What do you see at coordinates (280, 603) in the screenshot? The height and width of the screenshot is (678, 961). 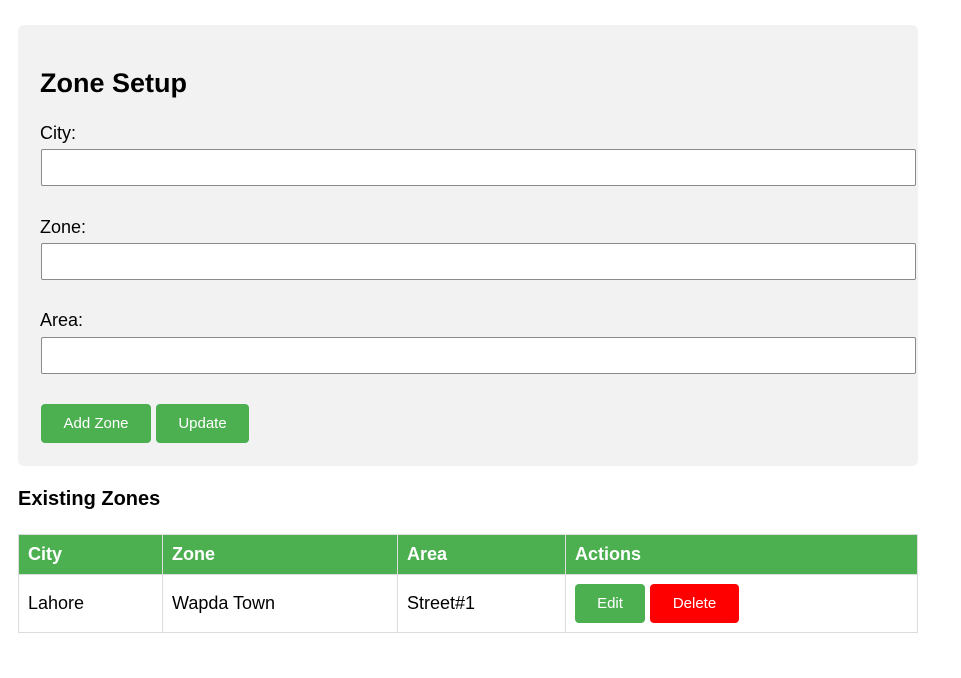 I see `cell-zone: Wapda Town` at bounding box center [280, 603].